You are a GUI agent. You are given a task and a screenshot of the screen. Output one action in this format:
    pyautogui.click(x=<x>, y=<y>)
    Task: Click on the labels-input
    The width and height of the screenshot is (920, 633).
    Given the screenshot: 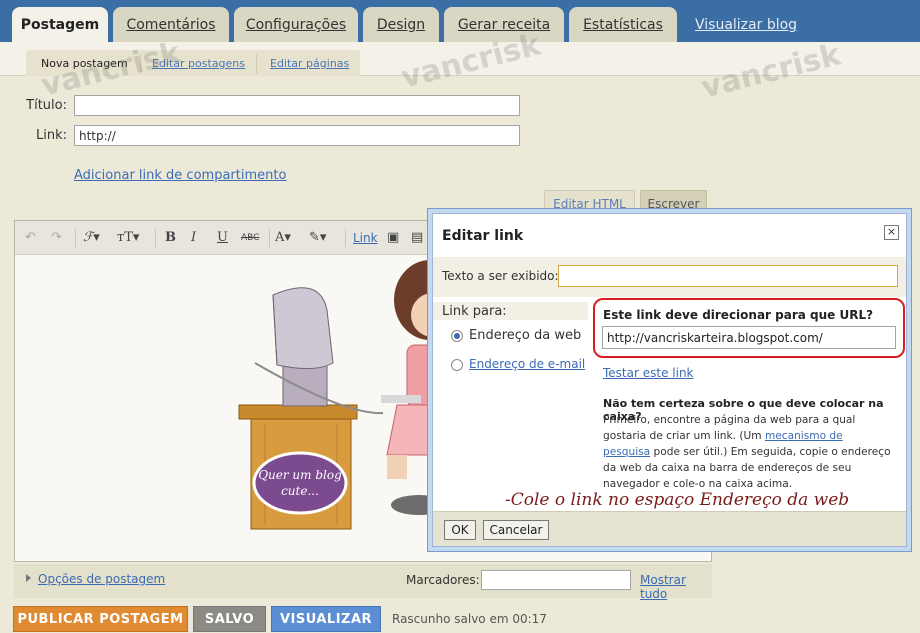 What is the action you would take?
    pyautogui.click(x=556, y=580)
    